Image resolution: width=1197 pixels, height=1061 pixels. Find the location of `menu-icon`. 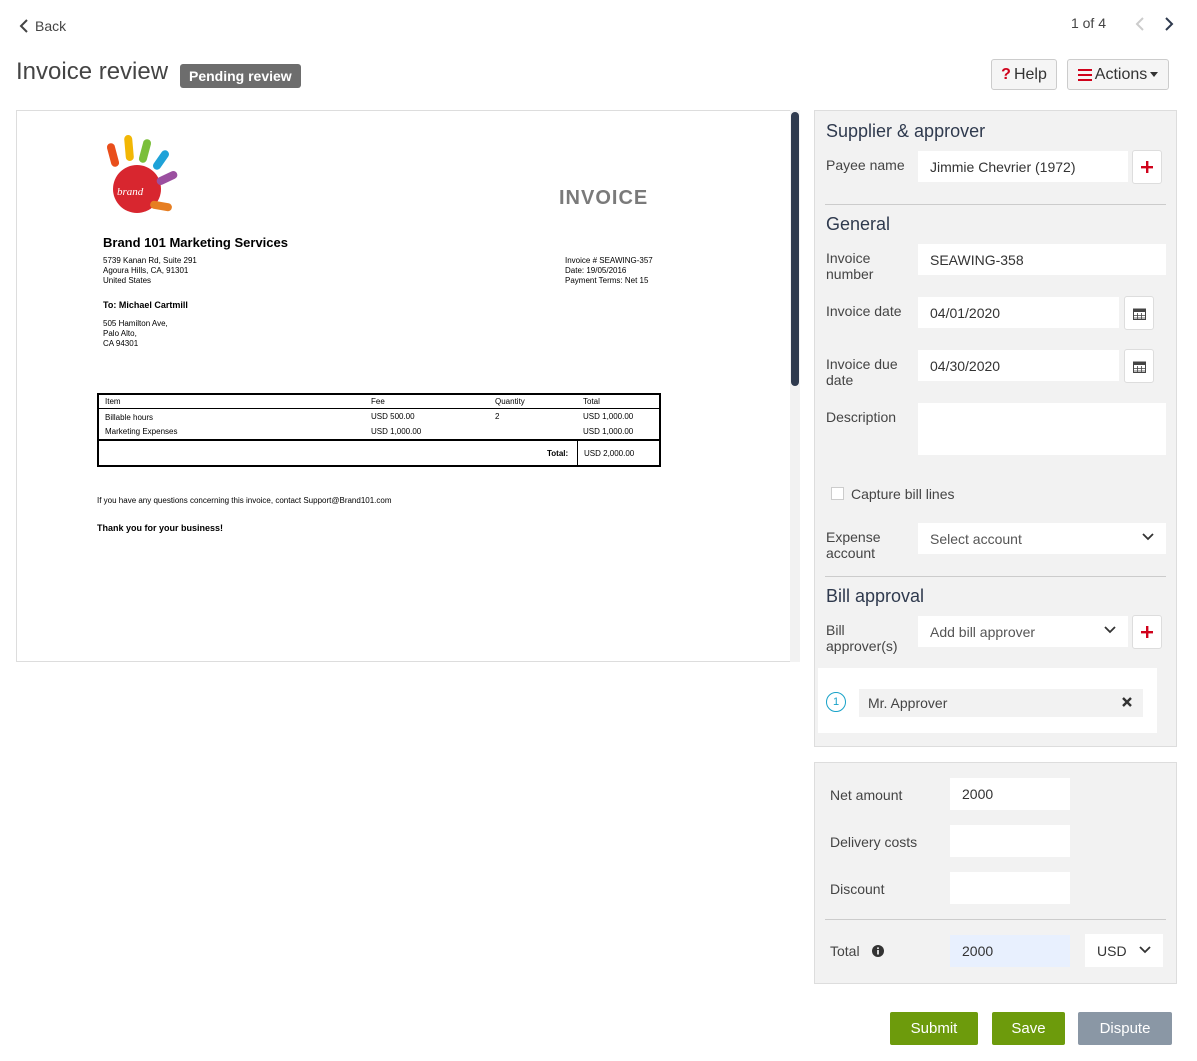

menu-icon is located at coordinates (1084, 74).